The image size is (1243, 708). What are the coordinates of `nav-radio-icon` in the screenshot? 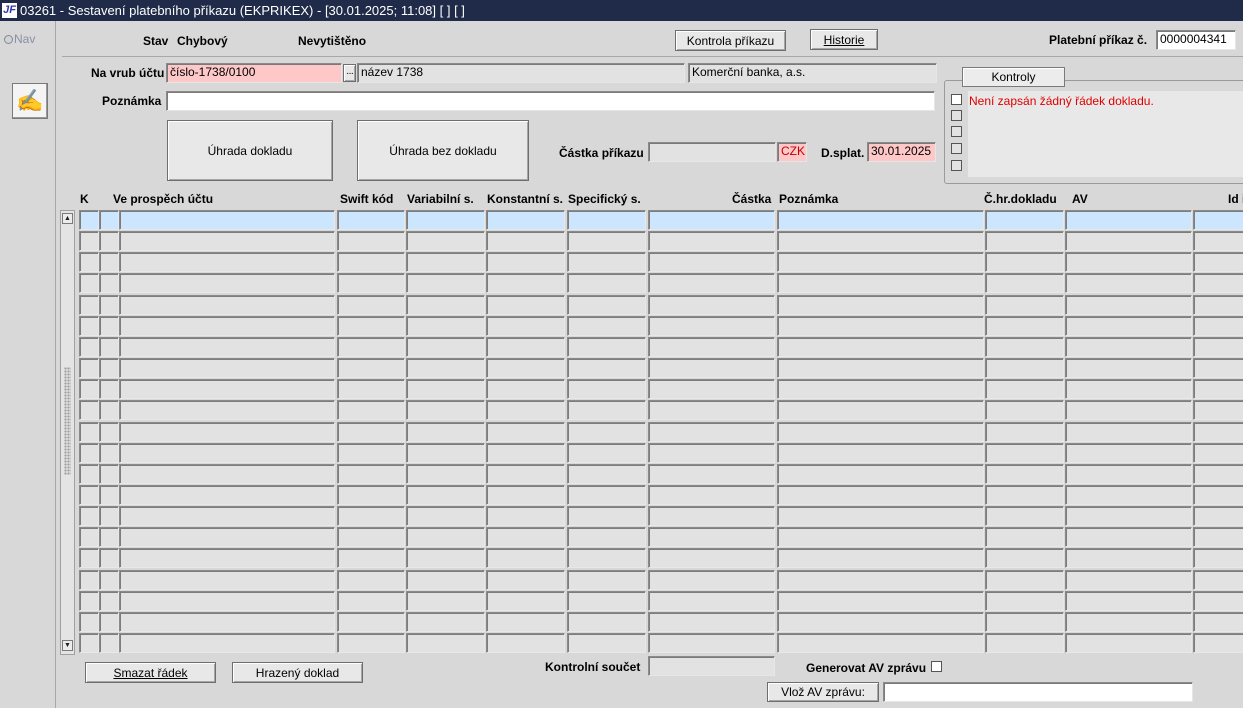 It's located at (8, 39).